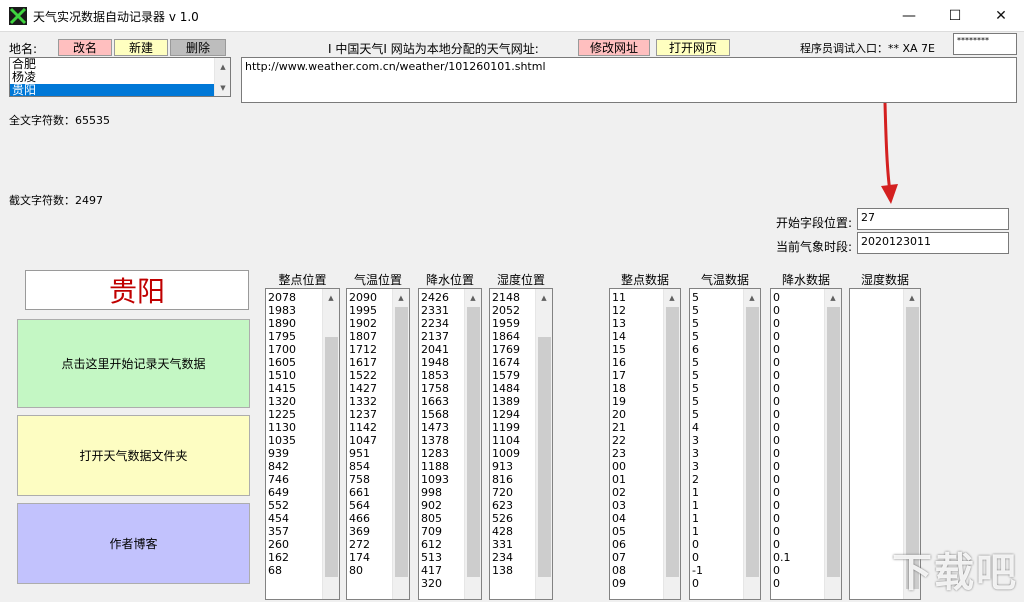 This screenshot has width=1024, height=602. Describe the element at coordinates (371, 336) in the screenshot. I see `list-item: 1807` at that location.